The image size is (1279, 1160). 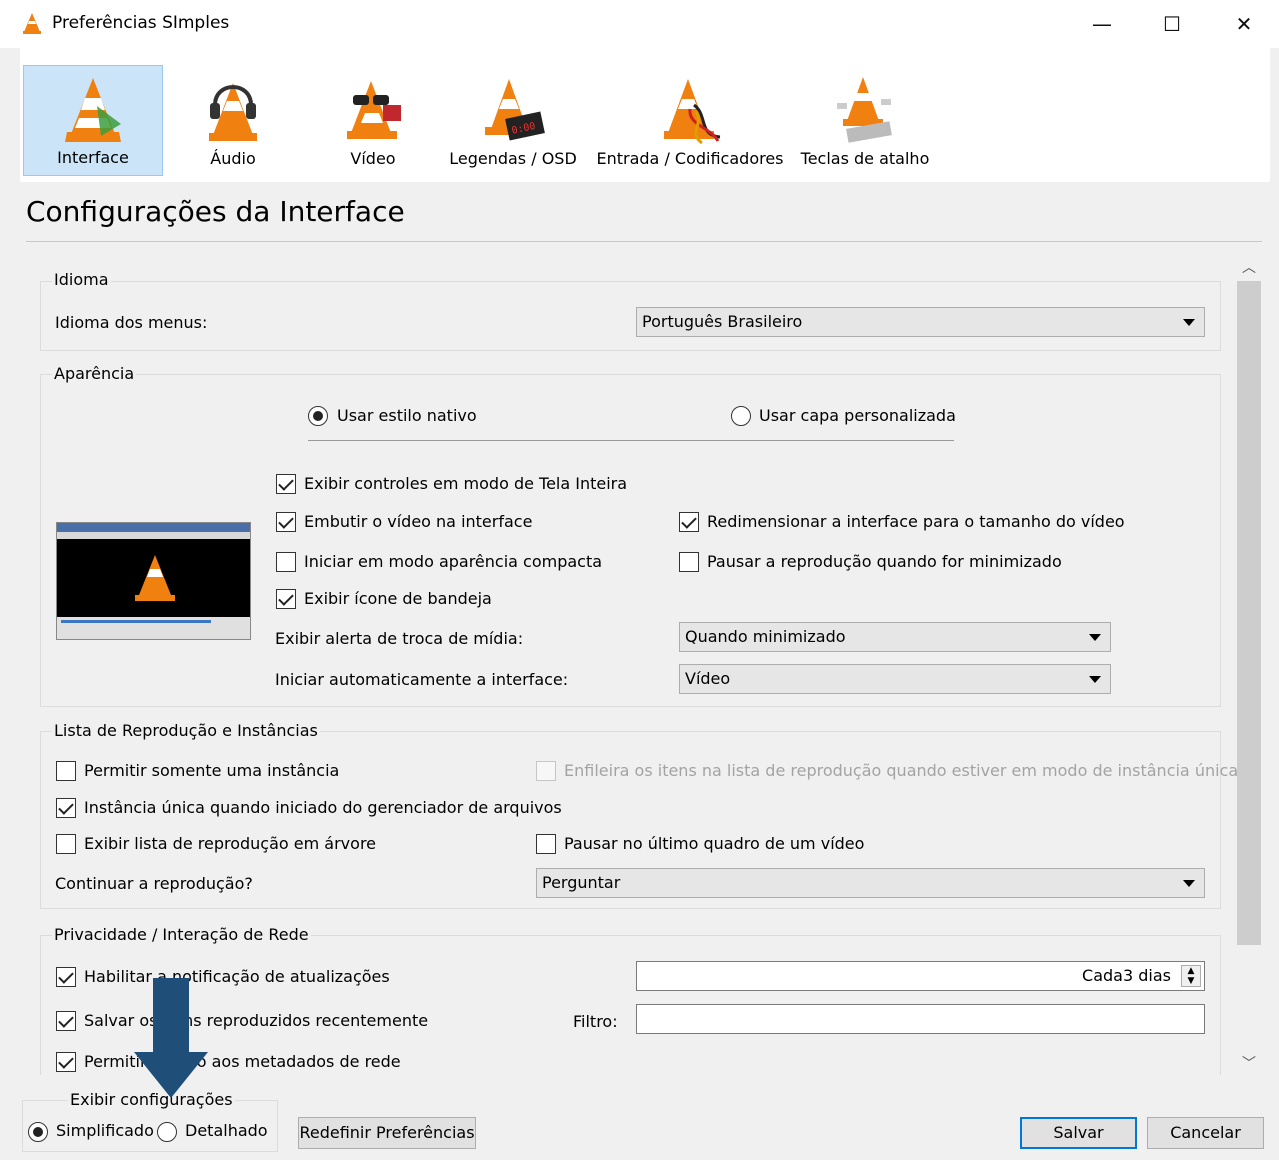 I want to click on network-metadata-label: Permitir acesso aos metadados de rede, so click(x=242, y=1061).